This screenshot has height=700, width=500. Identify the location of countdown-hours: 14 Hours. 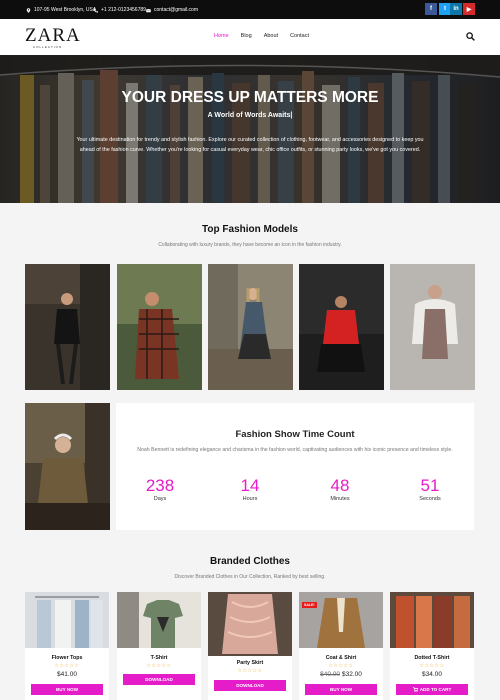
(250, 489).